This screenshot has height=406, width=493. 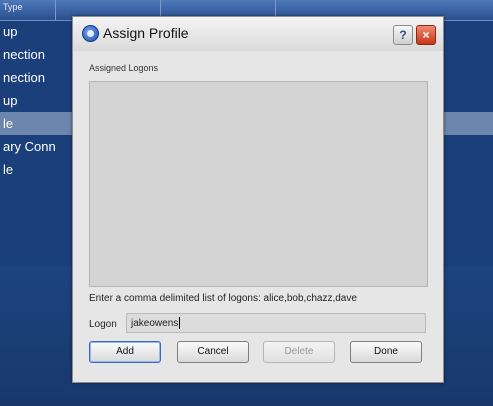 I want to click on cancel-button: Cancel, so click(x=213, y=352).